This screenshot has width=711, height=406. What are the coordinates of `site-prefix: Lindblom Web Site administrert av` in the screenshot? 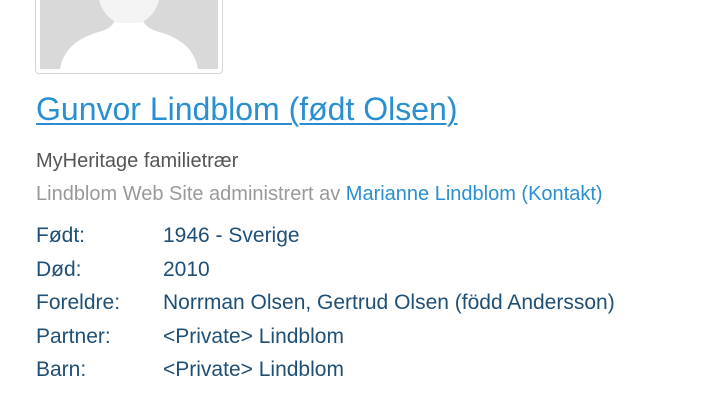 It's located at (188, 194).